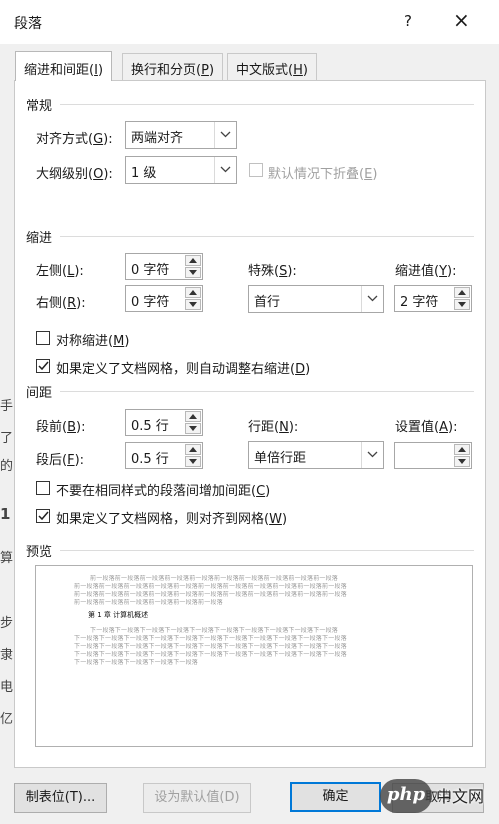  I want to click on space-after-spinner: 0.5 行, so click(164, 455).